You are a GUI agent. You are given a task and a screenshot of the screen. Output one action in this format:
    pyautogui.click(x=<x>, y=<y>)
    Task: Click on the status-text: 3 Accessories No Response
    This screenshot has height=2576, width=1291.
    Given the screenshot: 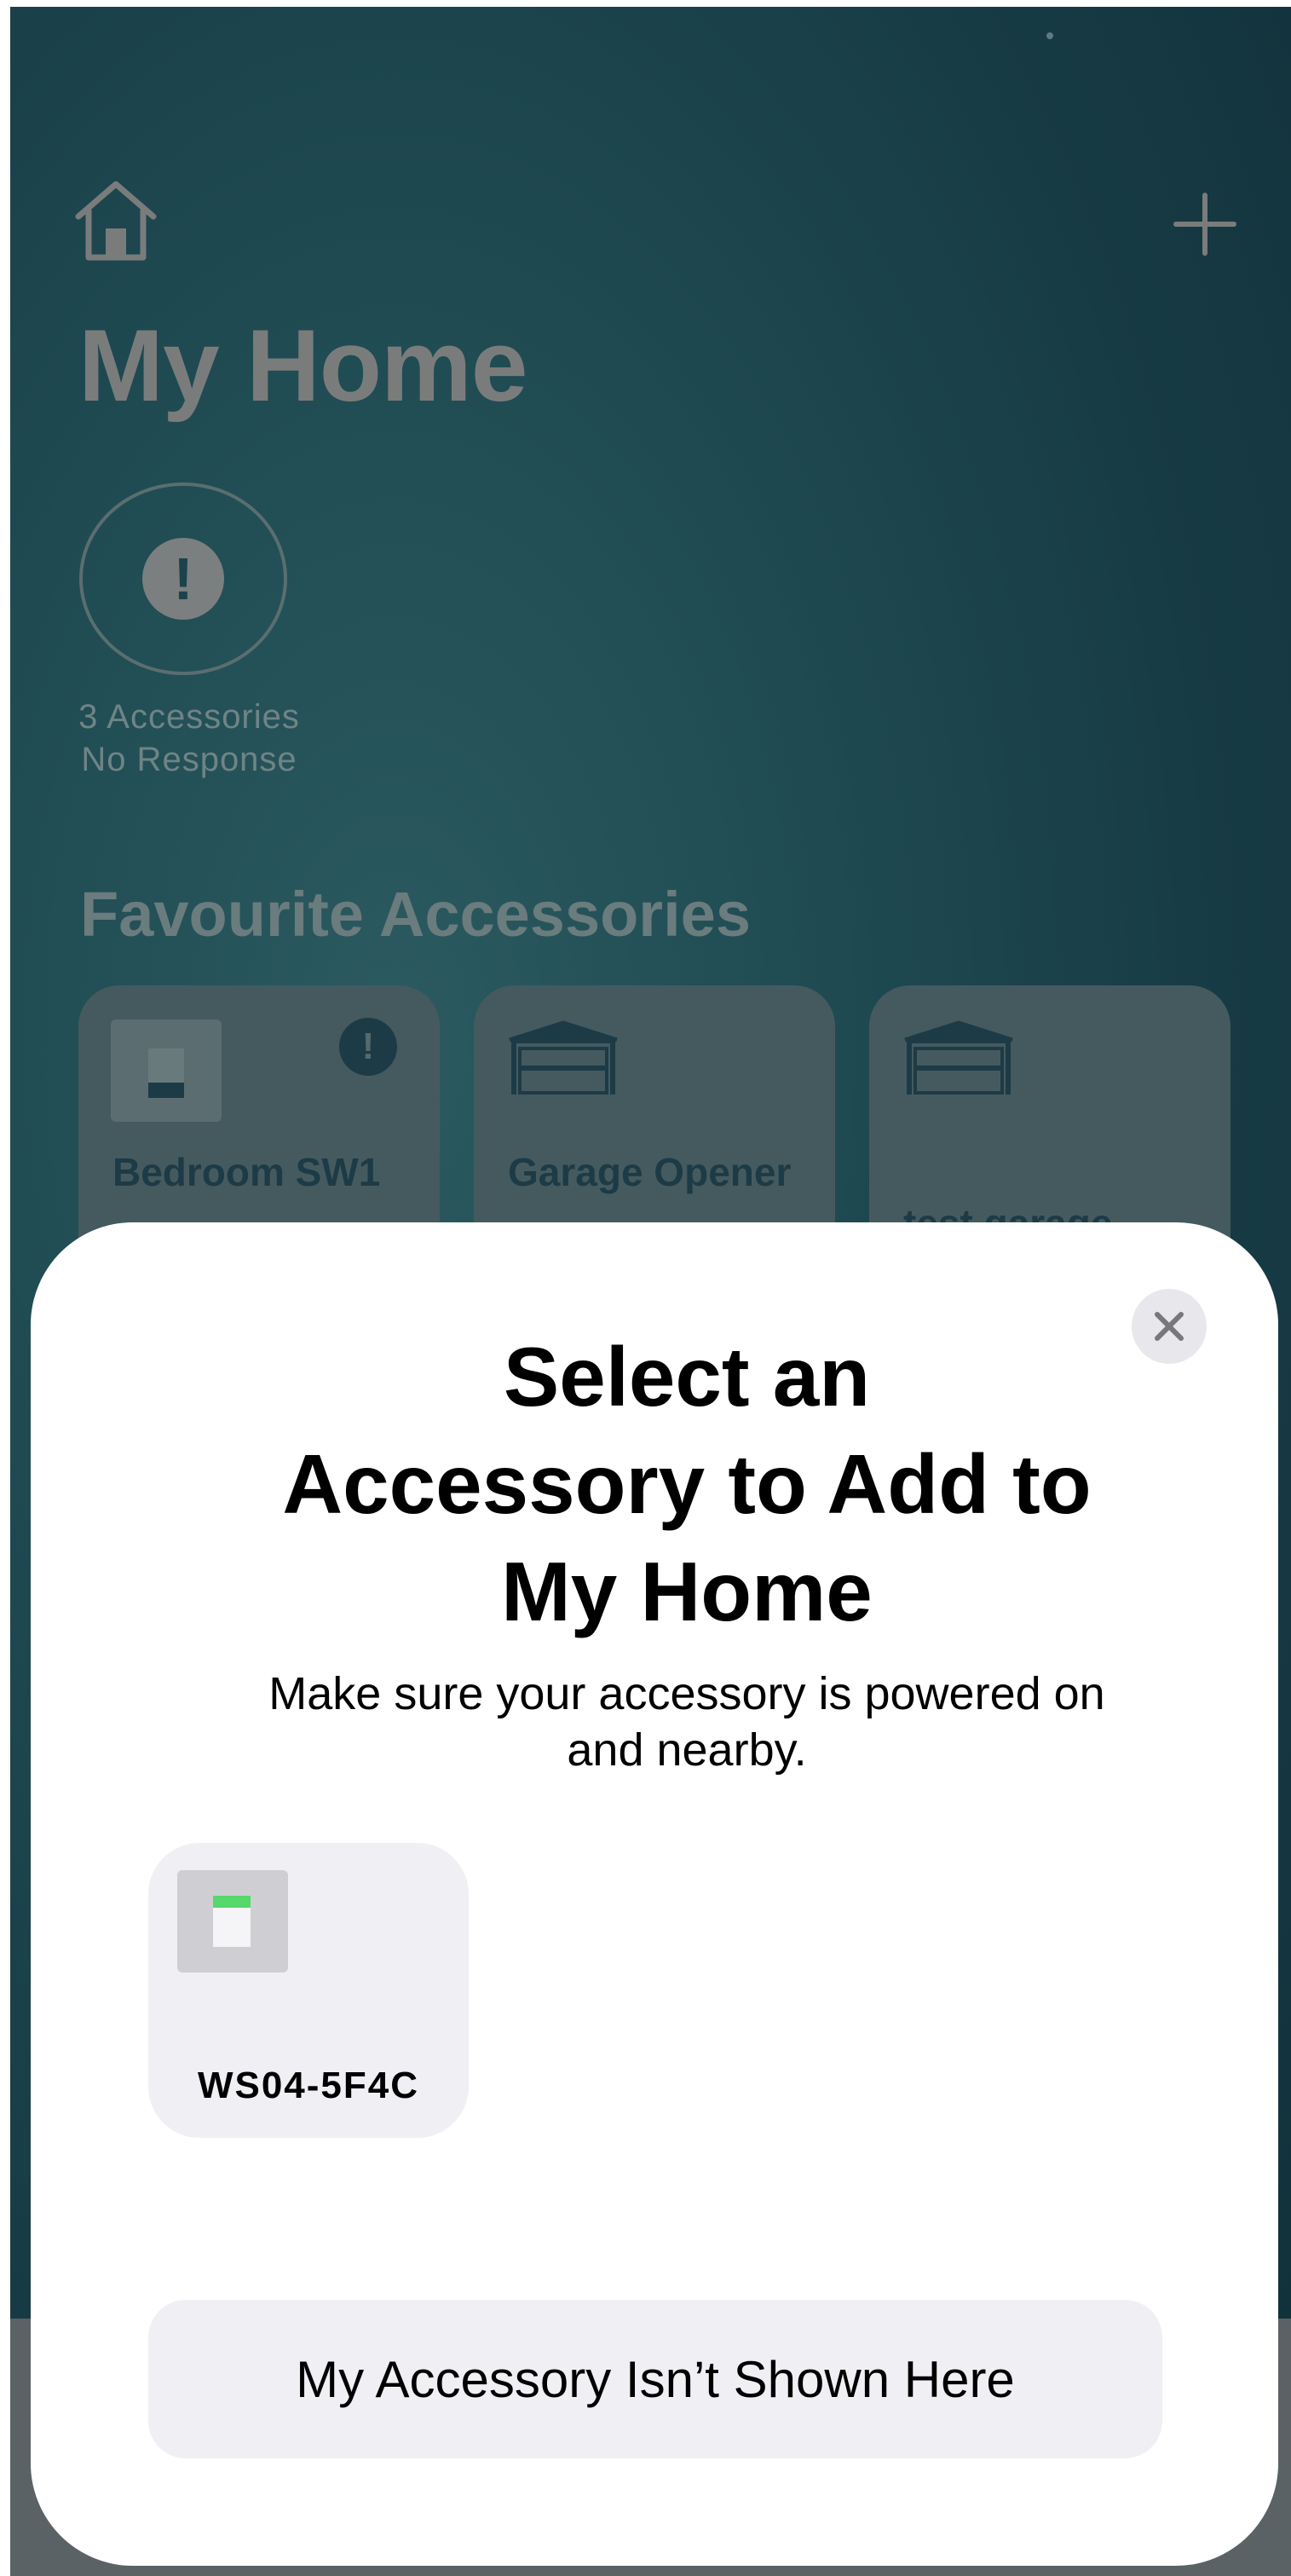 What is the action you would take?
    pyautogui.click(x=189, y=738)
    